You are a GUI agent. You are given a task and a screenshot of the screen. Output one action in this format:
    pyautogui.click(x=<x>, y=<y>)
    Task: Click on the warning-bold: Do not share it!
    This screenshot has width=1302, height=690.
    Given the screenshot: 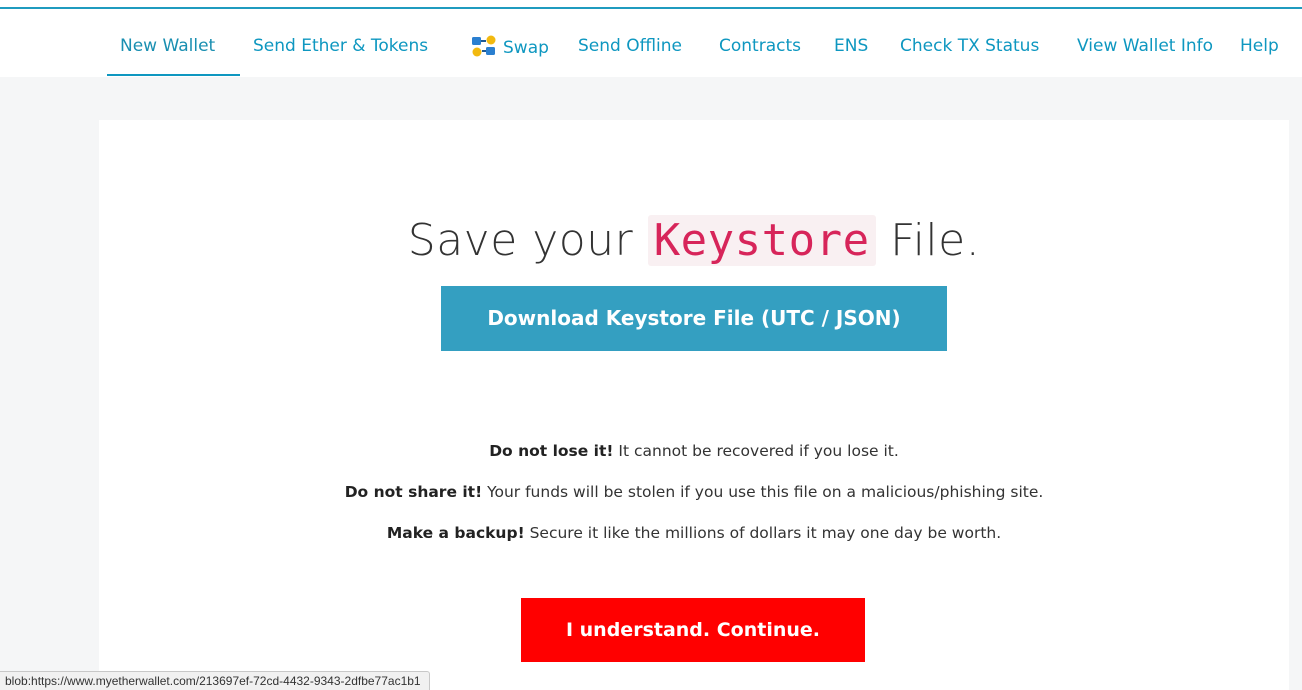 What is the action you would take?
    pyautogui.click(x=413, y=492)
    